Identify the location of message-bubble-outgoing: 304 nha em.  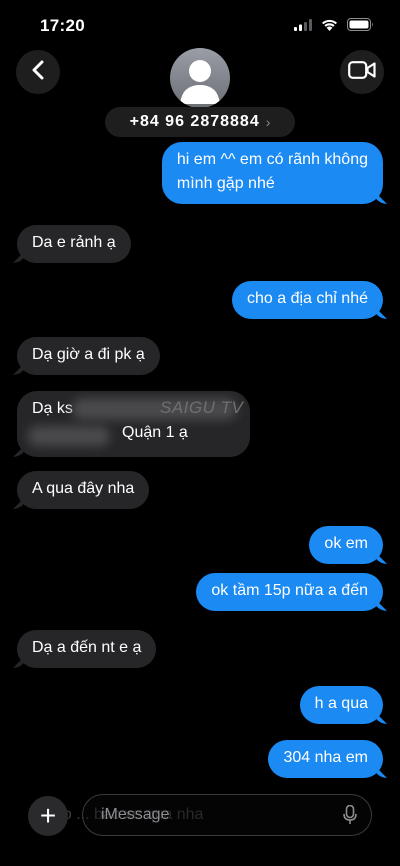
(325, 759).